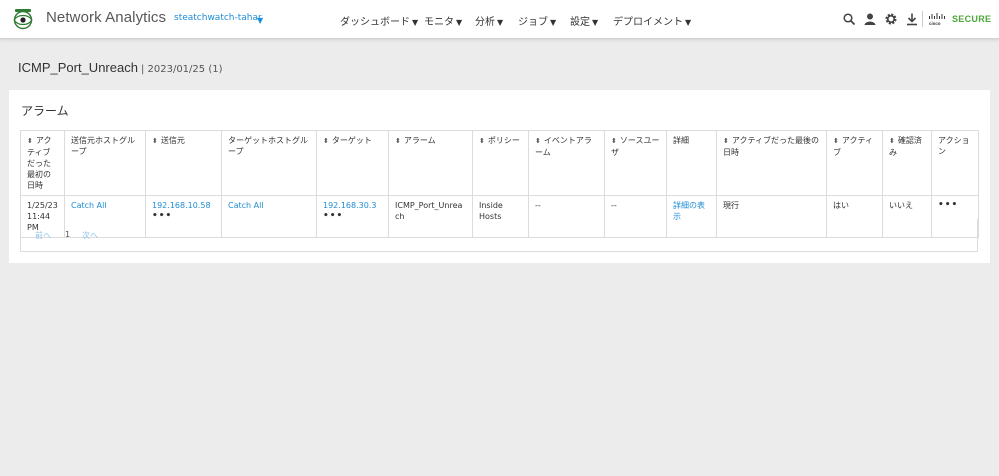 This screenshot has height=476, width=999. What do you see at coordinates (103, 146) in the screenshot?
I see `column-label: 送信元ホストグループ` at bounding box center [103, 146].